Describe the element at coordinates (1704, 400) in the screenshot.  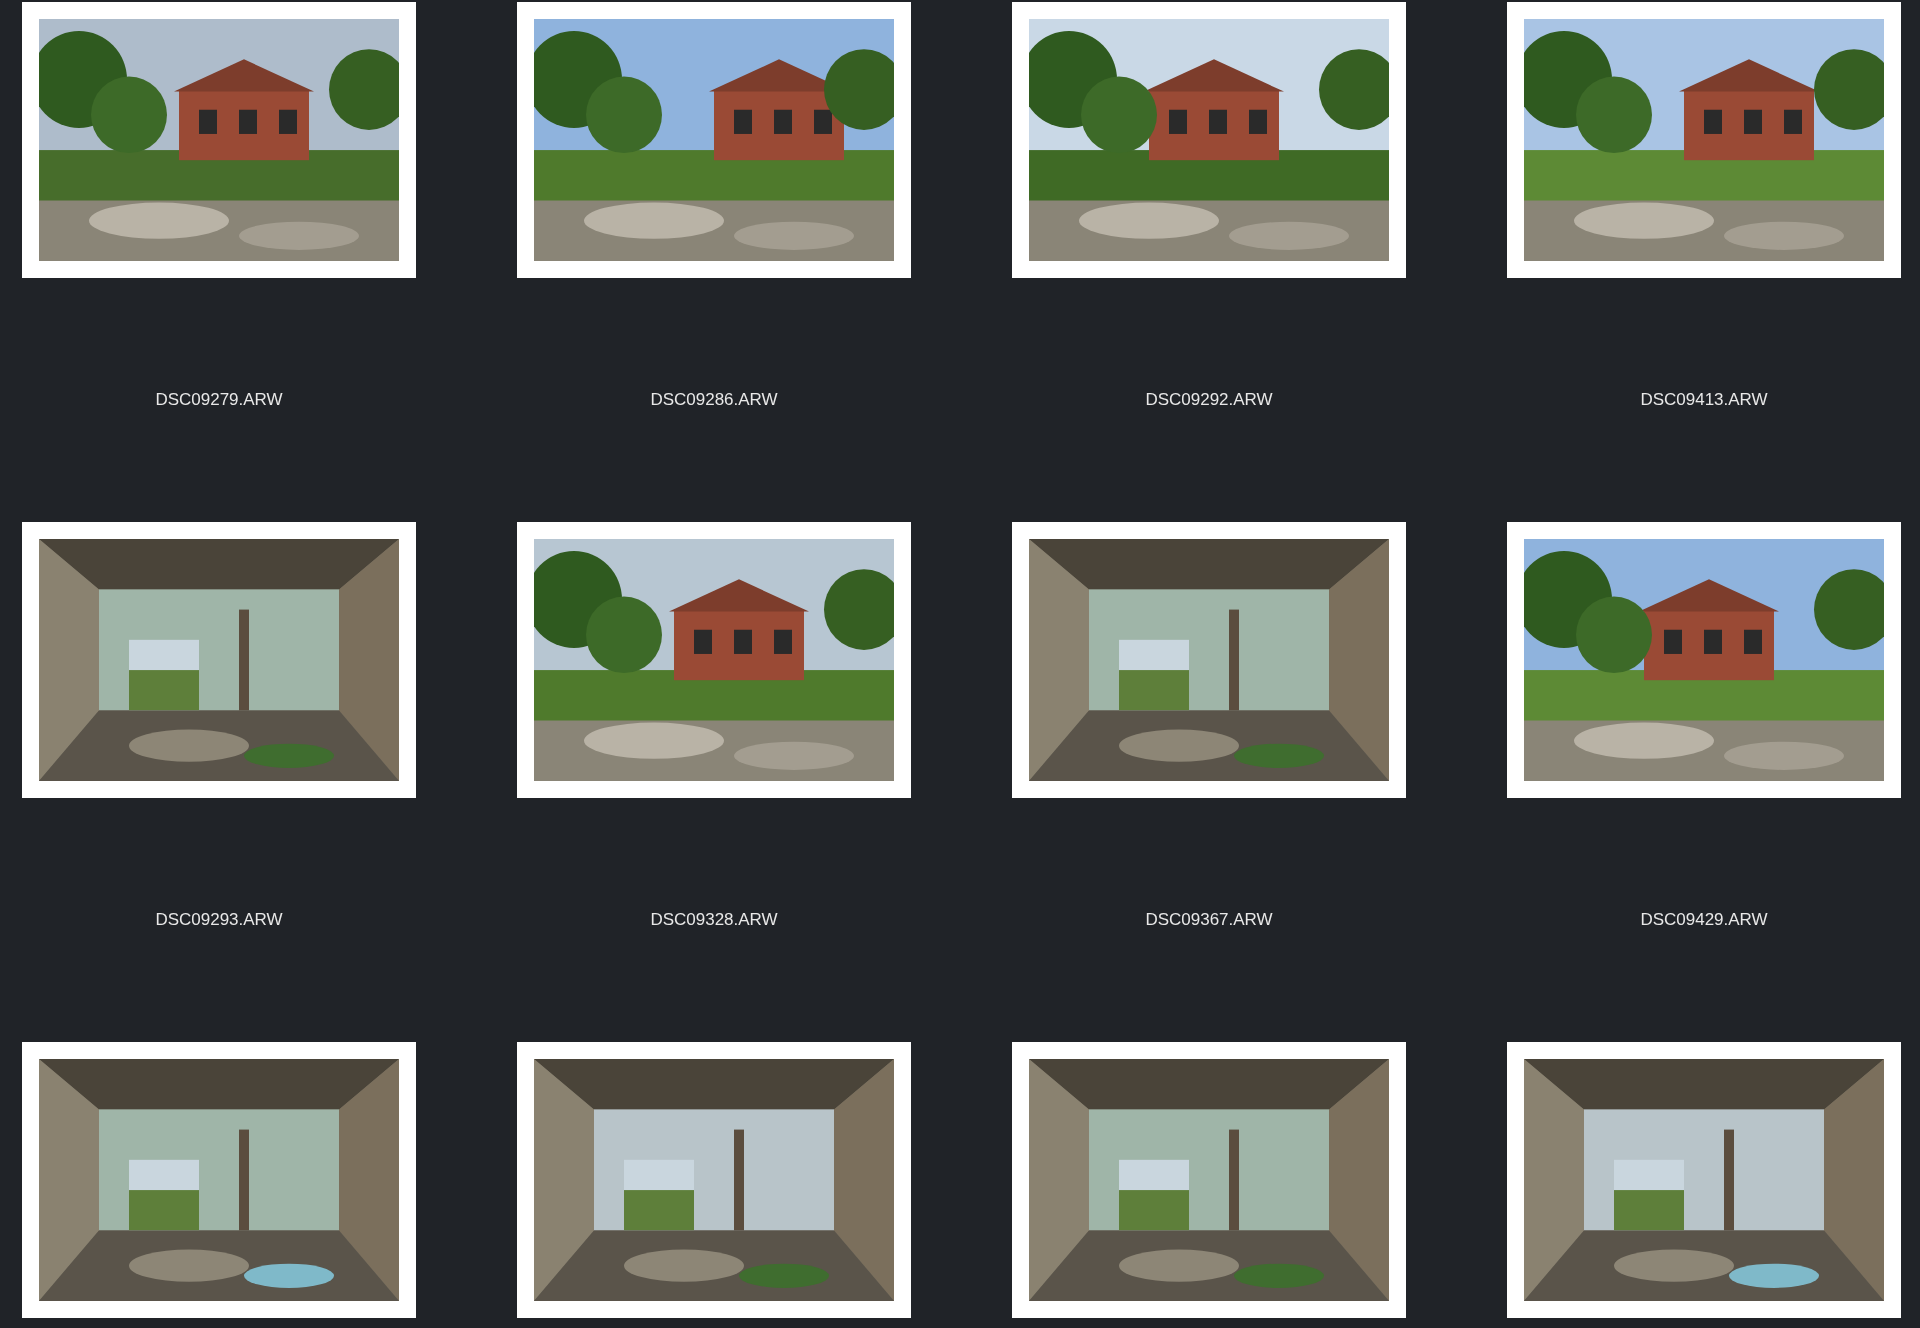
I see `file-name: DSC09413.ARW` at that location.